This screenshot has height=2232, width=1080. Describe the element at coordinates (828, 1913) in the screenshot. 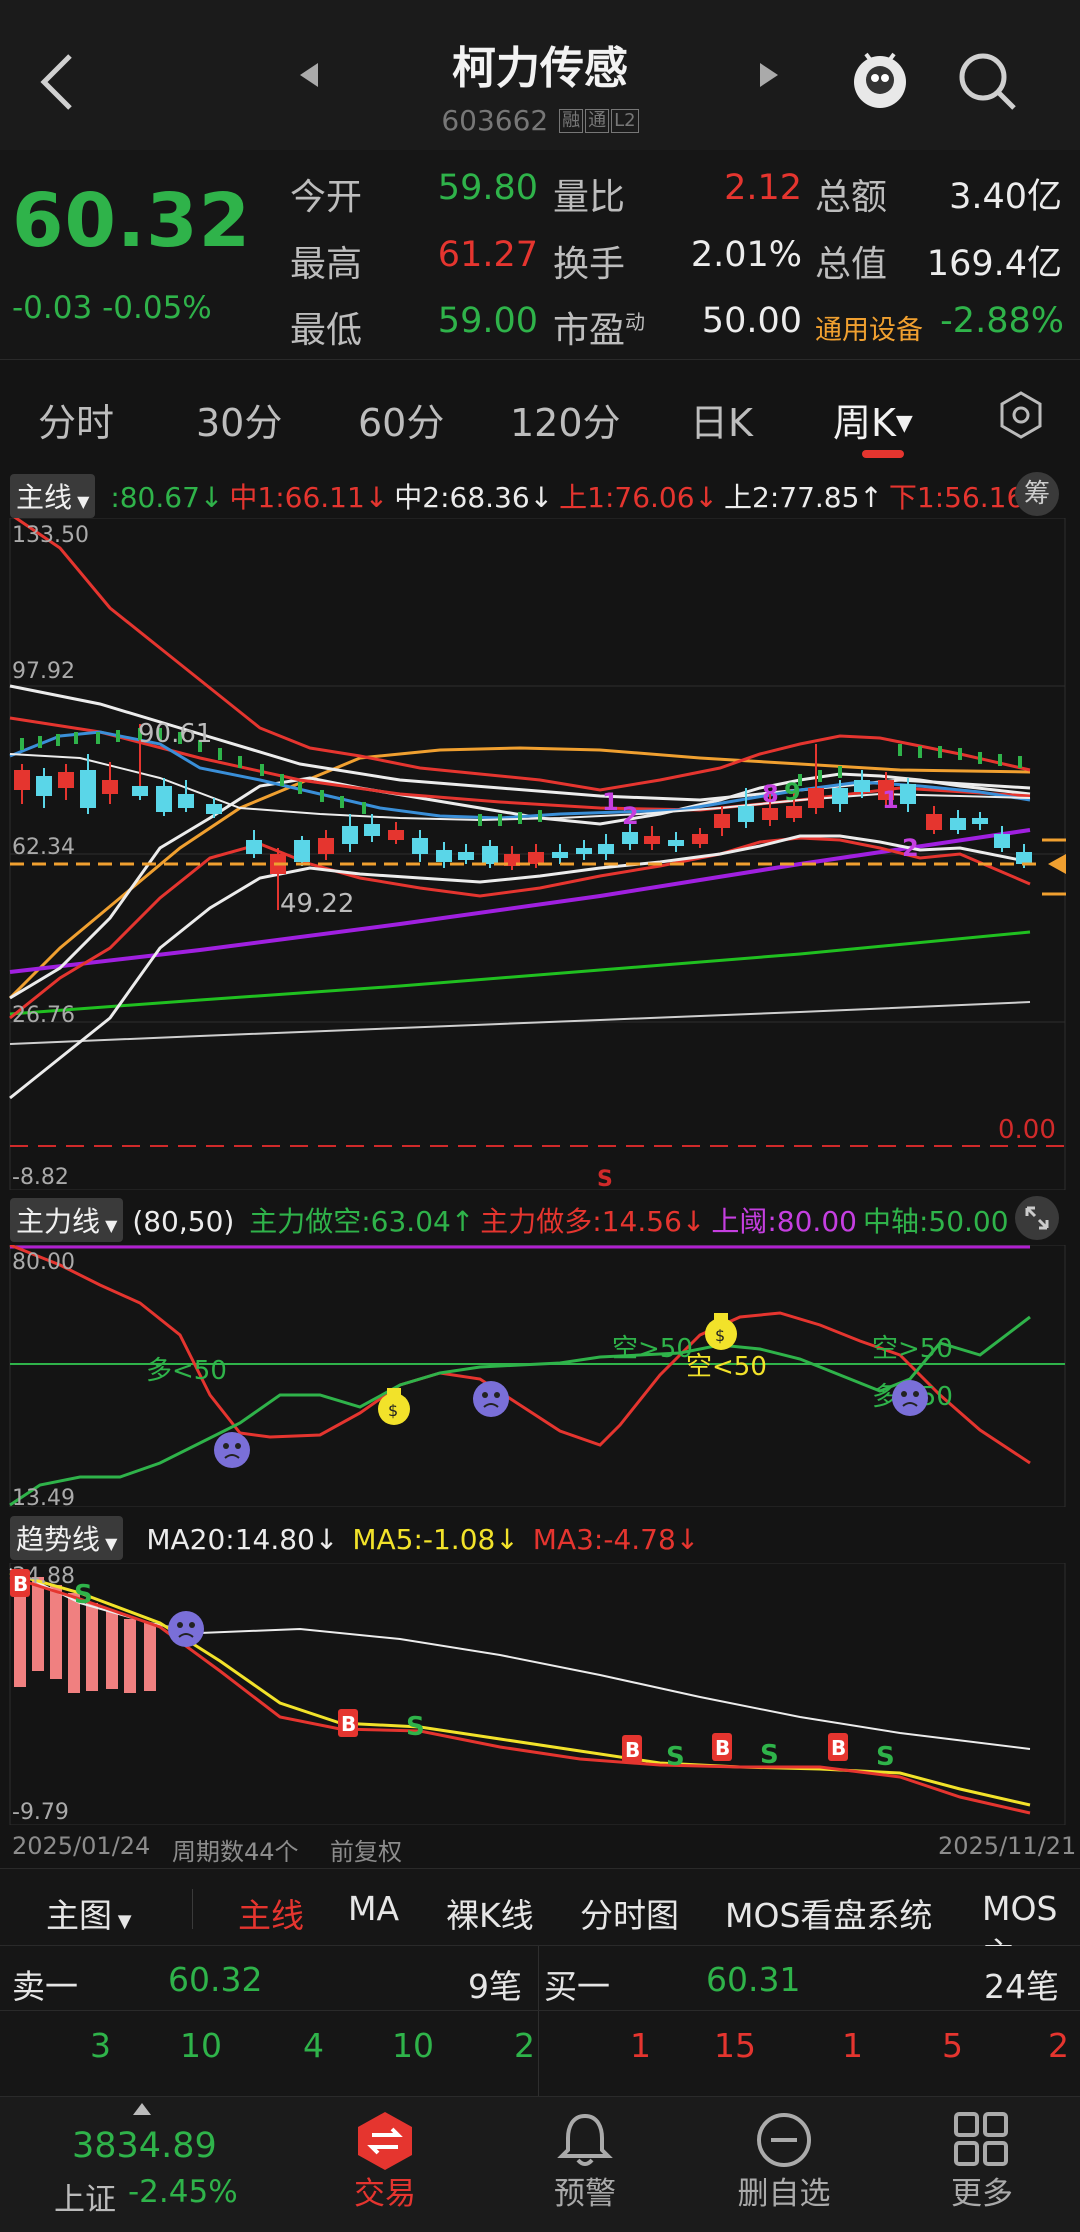

I see `tab-mos-system: MOS看盘系统` at that location.